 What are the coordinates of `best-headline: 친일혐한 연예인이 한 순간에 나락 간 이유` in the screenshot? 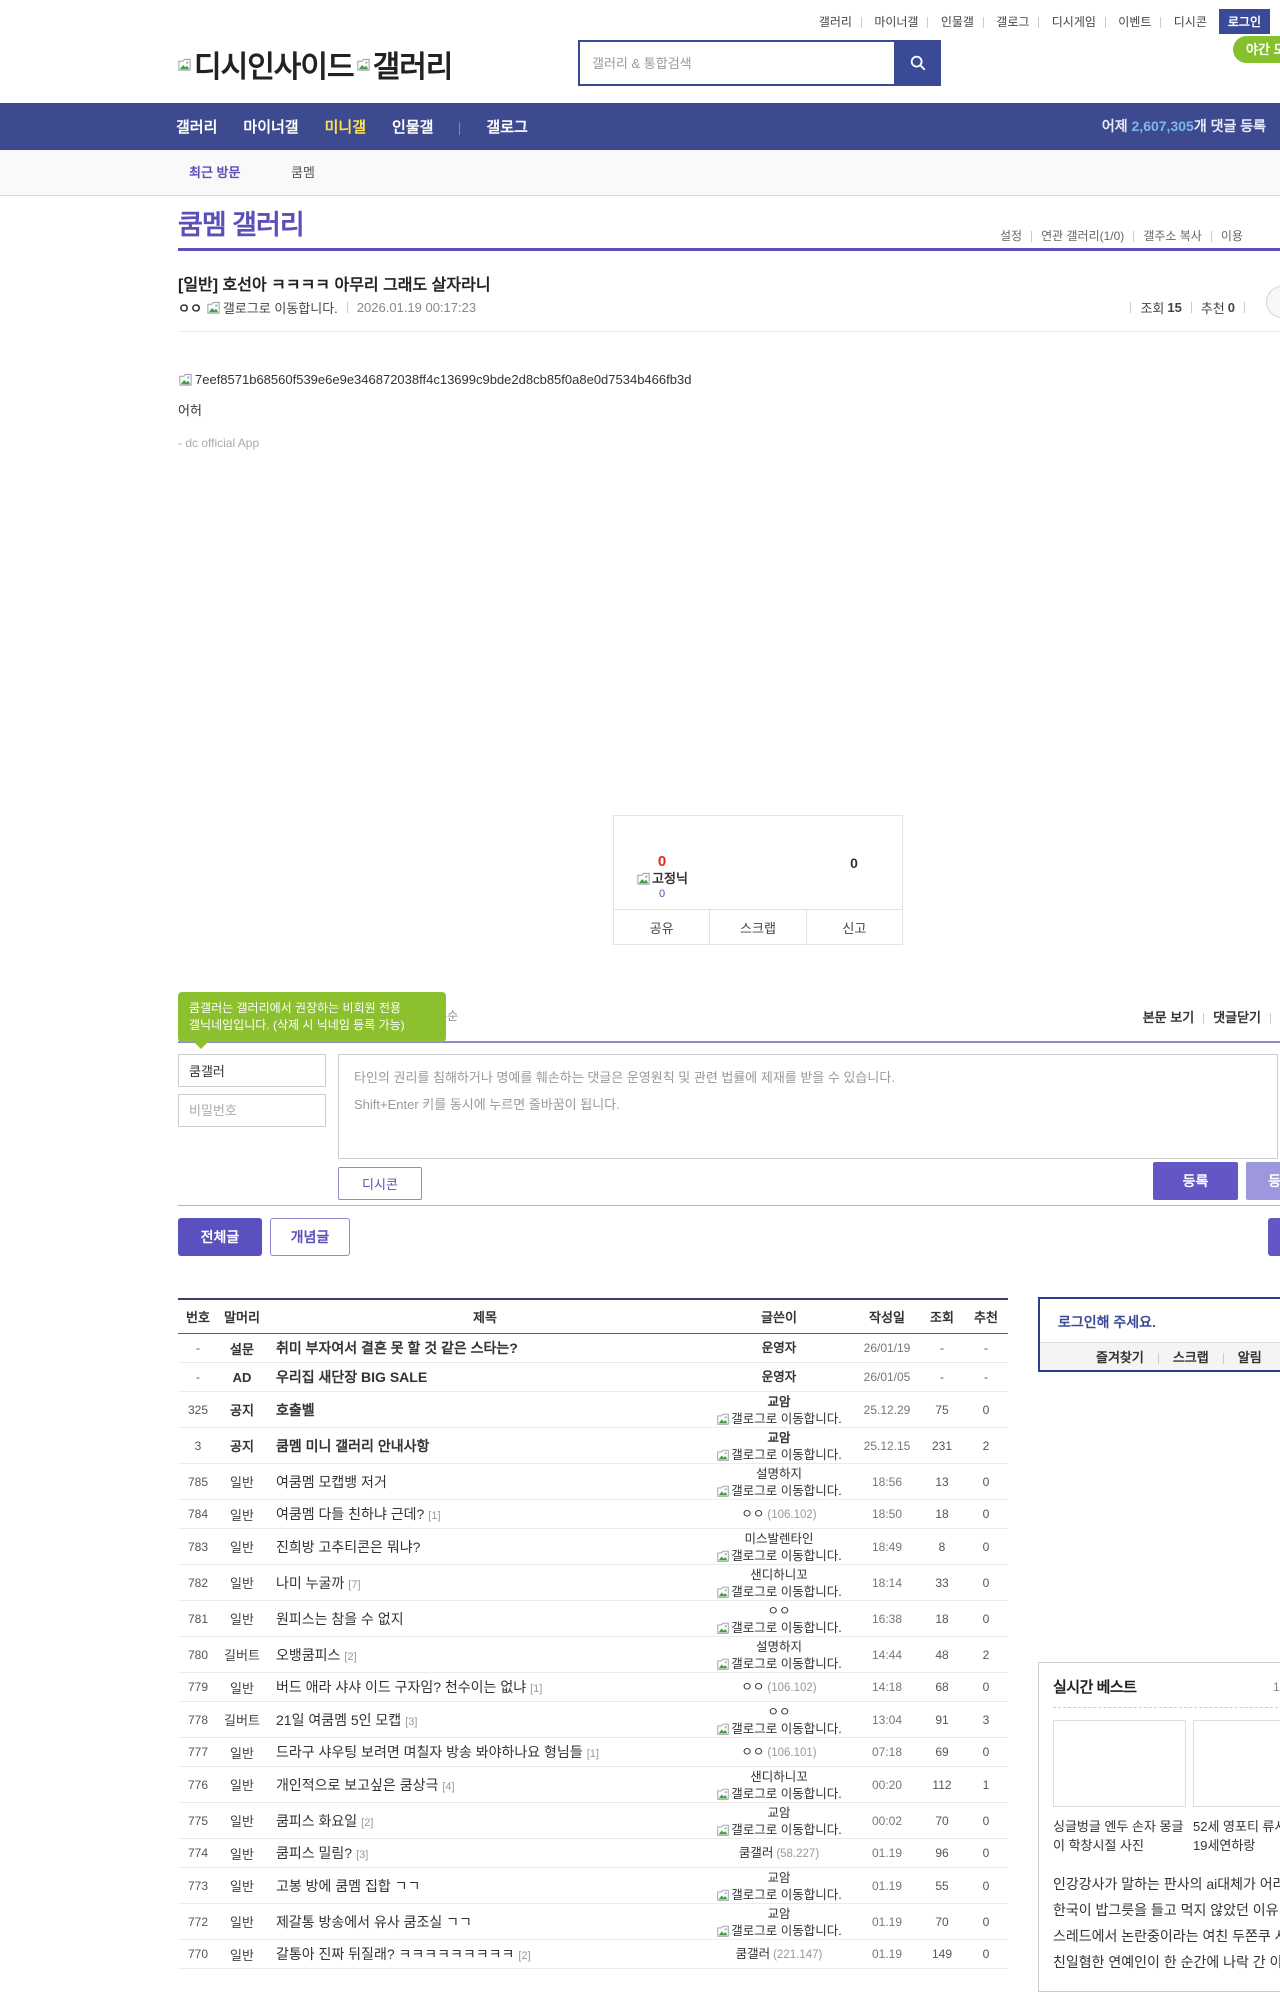 It's located at (1166, 1962).